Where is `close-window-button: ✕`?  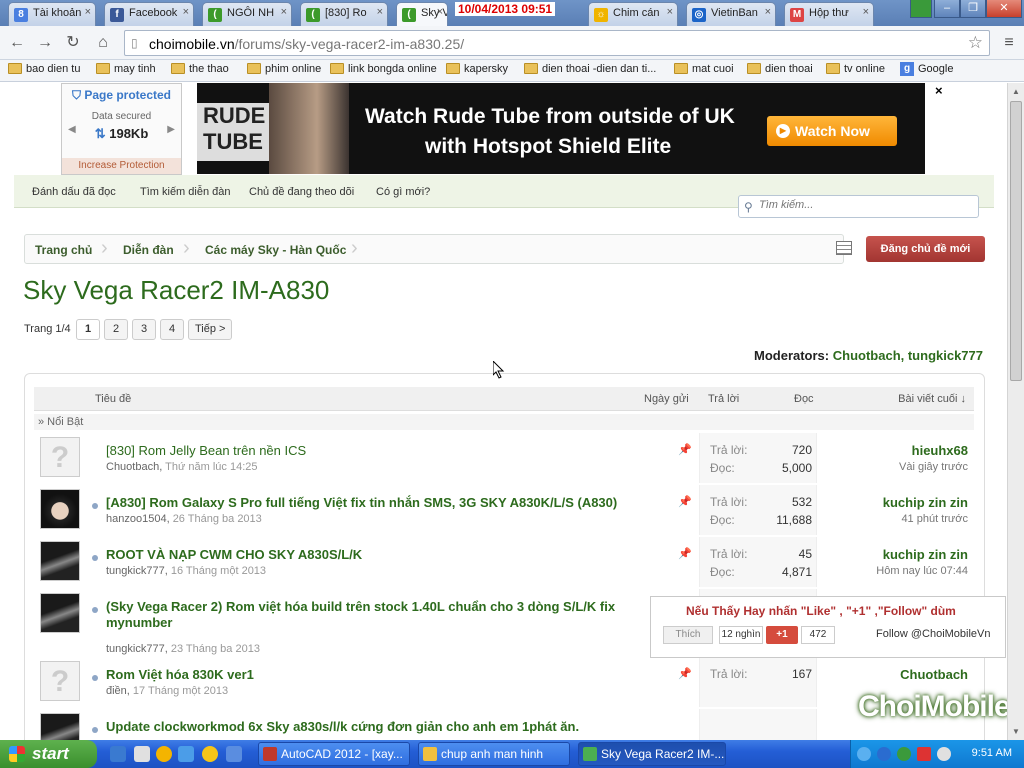 close-window-button: ✕ is located at coordinates (1004, 9).